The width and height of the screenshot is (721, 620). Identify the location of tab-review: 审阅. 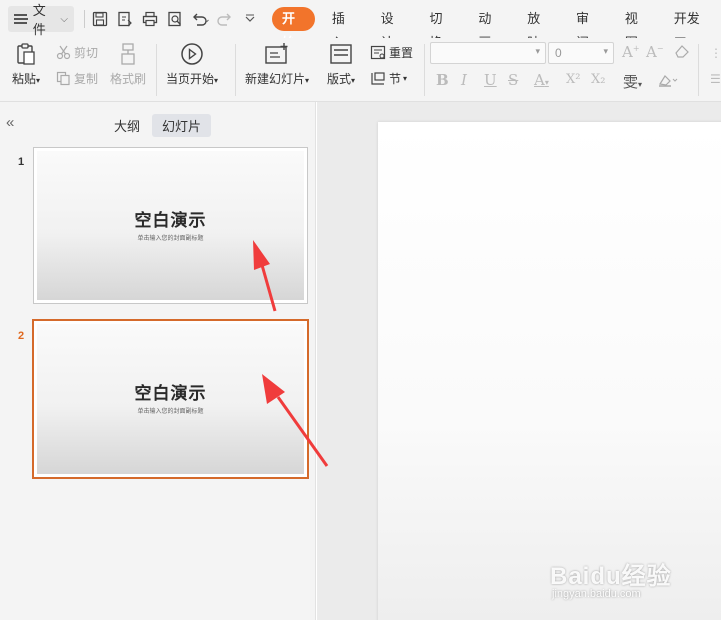
(587, 28).